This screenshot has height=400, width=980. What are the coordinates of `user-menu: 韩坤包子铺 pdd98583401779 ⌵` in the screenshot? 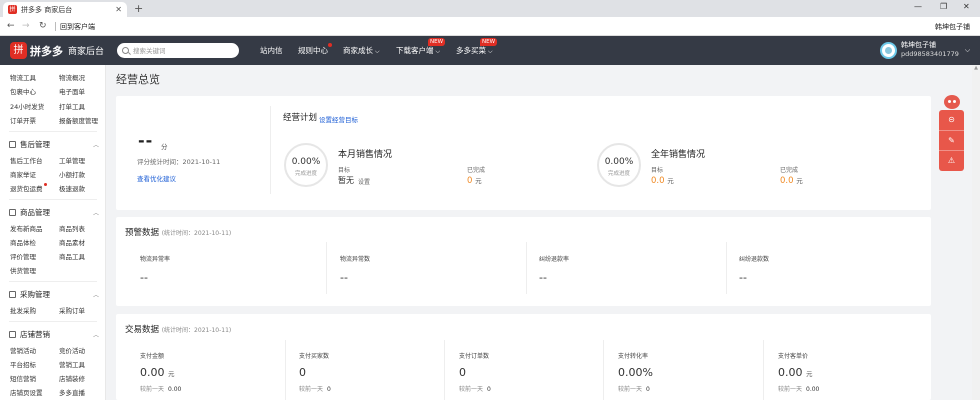 It's located at (925, 50).